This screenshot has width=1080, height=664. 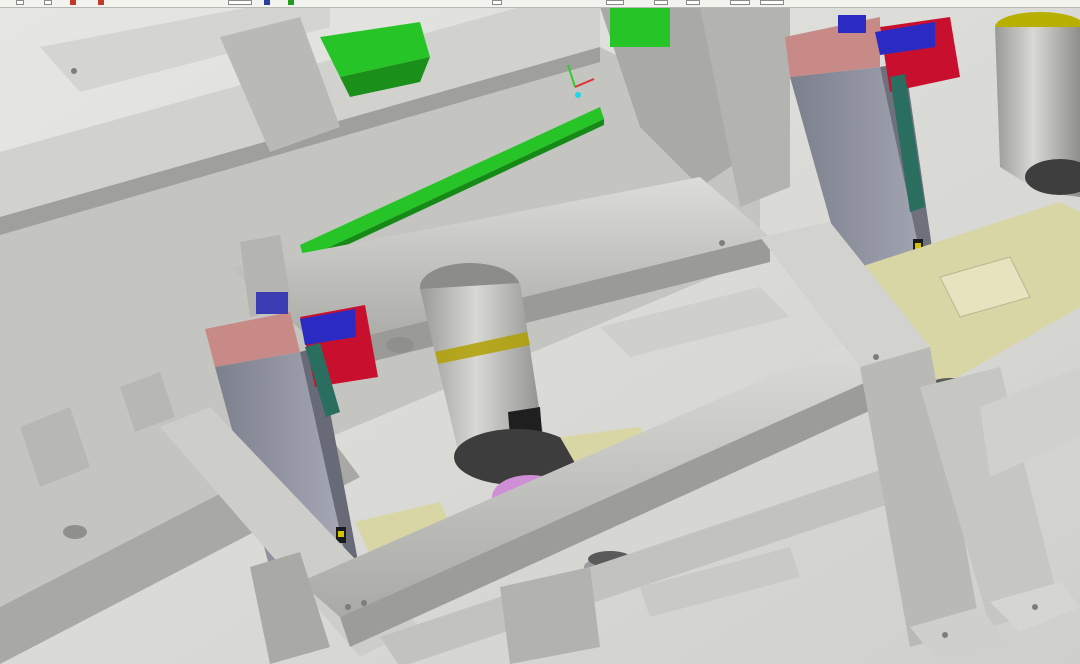 I want to click on green-block, so click(x=640, y=27).